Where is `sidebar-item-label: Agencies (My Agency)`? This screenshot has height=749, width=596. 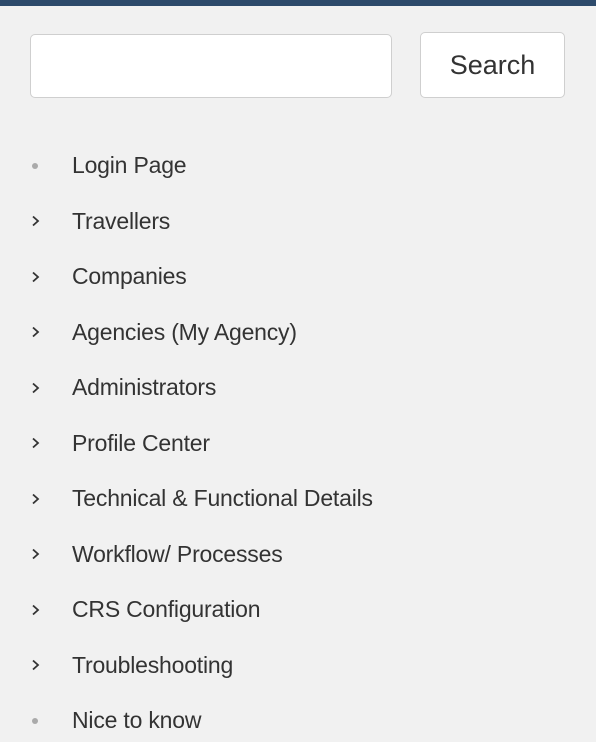
sidebar-item-label: Agencies (My Agency) is located at coordinates (184, 331).